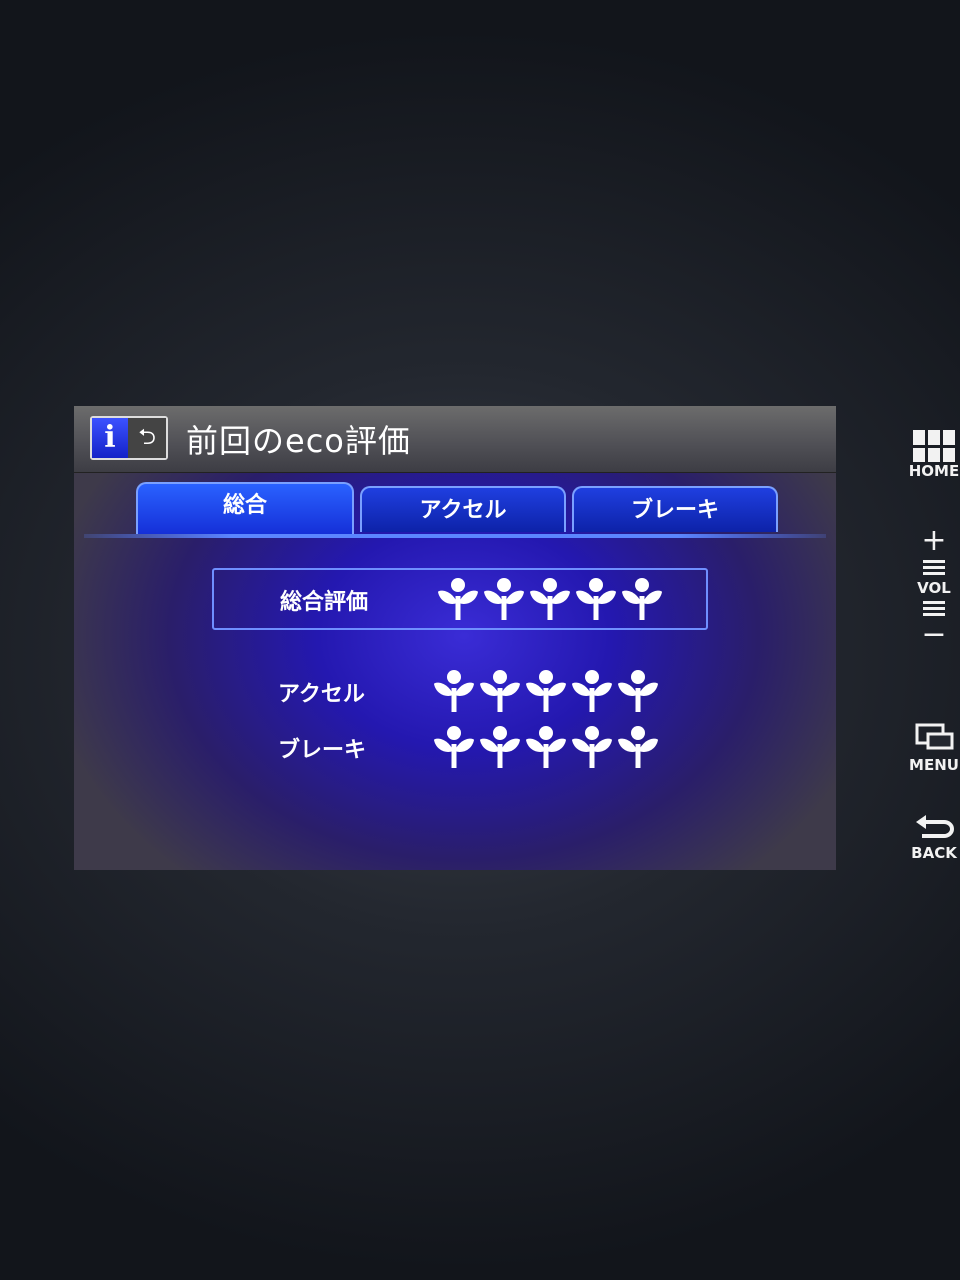  Describe the element at coordinates (322, 750) in the screenshot. I see `brake-rating-label: ブレーキ` at that location.